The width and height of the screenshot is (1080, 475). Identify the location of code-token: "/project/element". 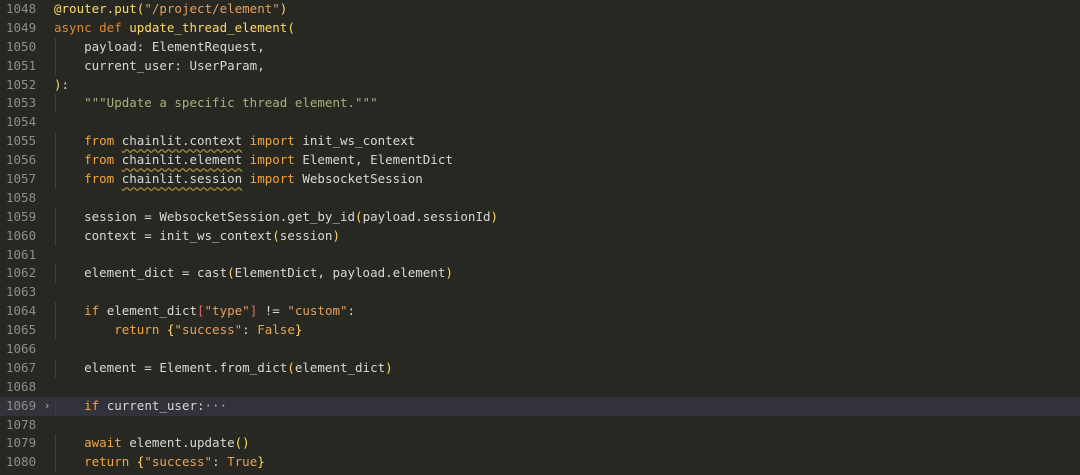
(212, 8).